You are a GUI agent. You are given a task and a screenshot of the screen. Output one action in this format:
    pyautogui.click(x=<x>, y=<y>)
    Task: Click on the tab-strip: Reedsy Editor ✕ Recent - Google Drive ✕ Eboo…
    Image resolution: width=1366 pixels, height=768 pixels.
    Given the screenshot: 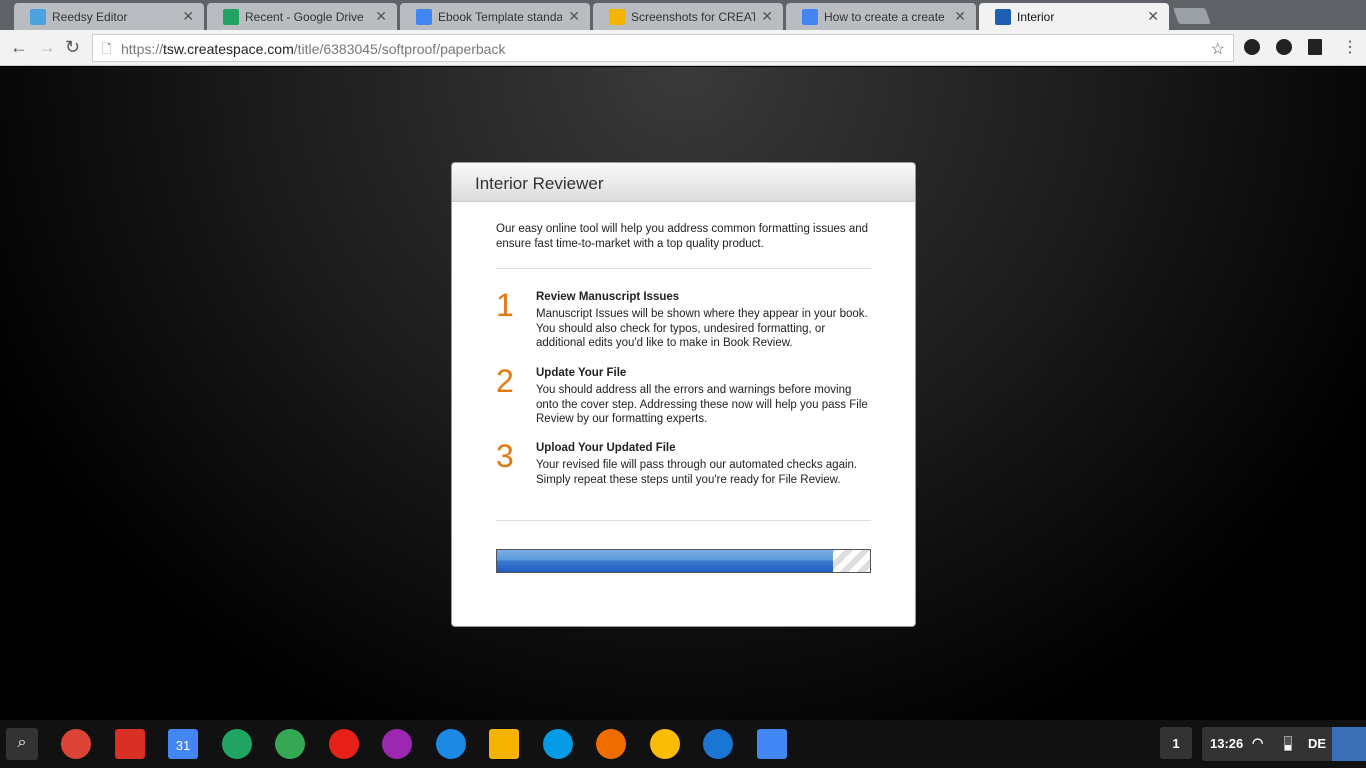 What is the action you would take?
    pyautogui.click(x=683, y=15)
    